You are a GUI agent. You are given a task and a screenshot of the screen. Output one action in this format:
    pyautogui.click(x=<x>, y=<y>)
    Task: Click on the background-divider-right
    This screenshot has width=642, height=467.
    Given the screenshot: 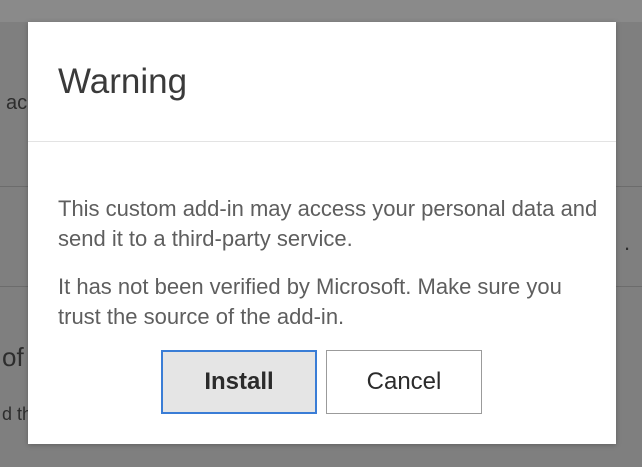 What is the action you would take?
    pyautogui.click(x=629, y=186)
    